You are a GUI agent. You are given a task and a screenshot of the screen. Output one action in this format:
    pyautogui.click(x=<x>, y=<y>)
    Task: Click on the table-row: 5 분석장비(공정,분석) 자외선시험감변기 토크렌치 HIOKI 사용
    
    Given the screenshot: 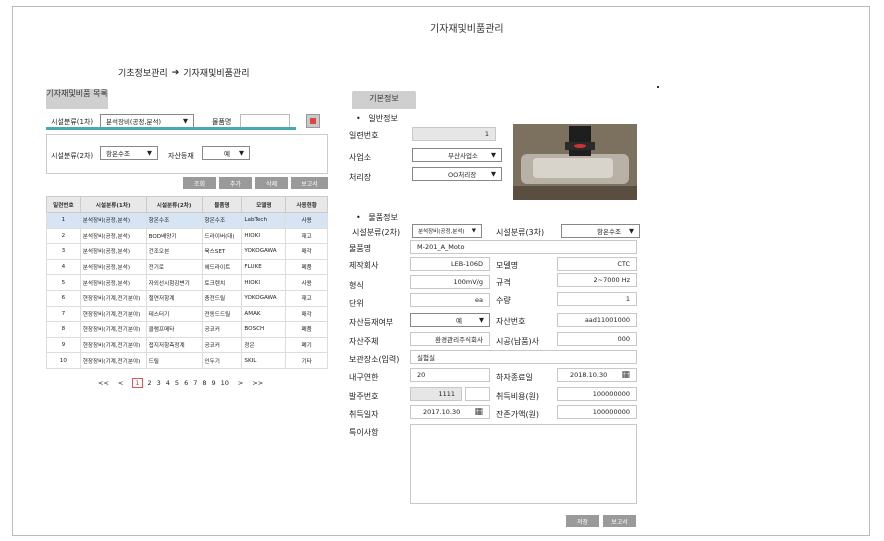 What is the action you would take?
    pyautogui.click(x=187, y=282)
    